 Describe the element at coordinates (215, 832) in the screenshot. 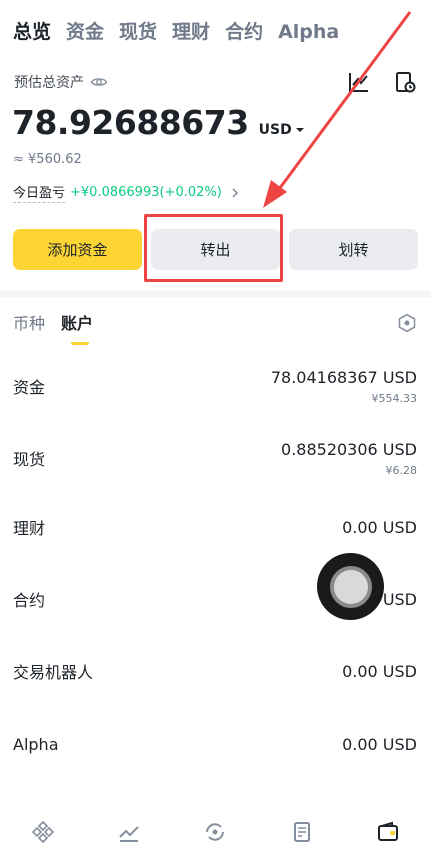

I see `trade-icon` at that location.